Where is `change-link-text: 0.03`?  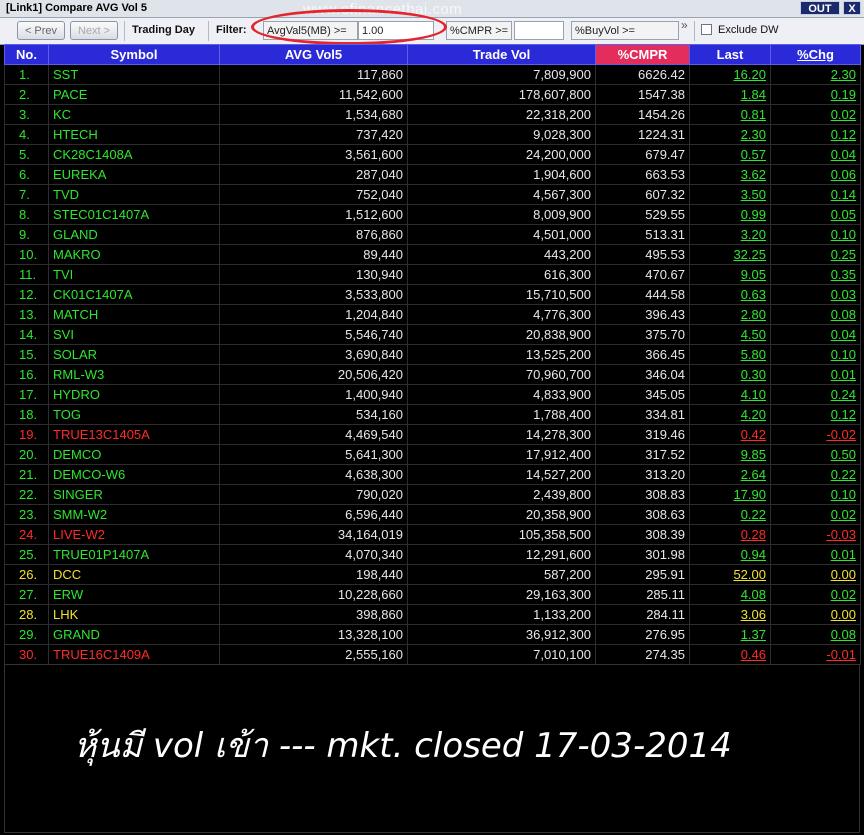 change-link-text: 0.03 is located at coordinates (843, 294).